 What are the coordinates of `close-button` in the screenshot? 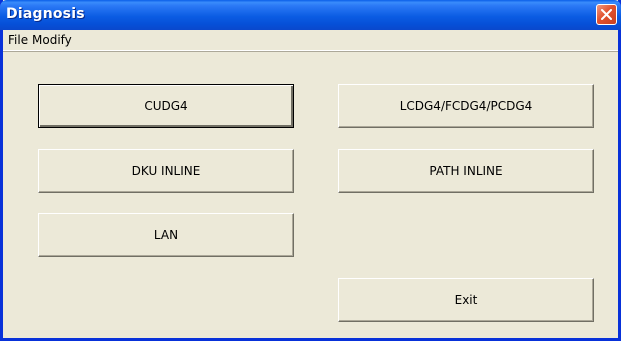 It's located at (606, 14).